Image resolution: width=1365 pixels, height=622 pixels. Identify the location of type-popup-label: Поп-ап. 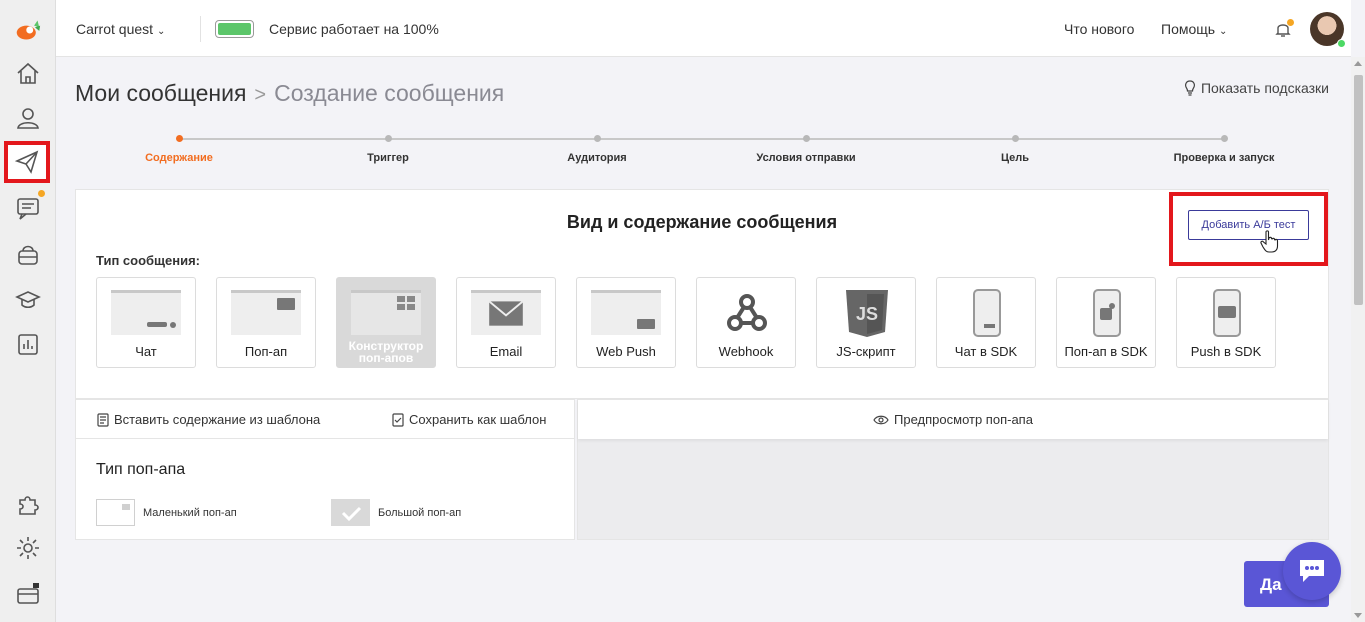
(266, 351).